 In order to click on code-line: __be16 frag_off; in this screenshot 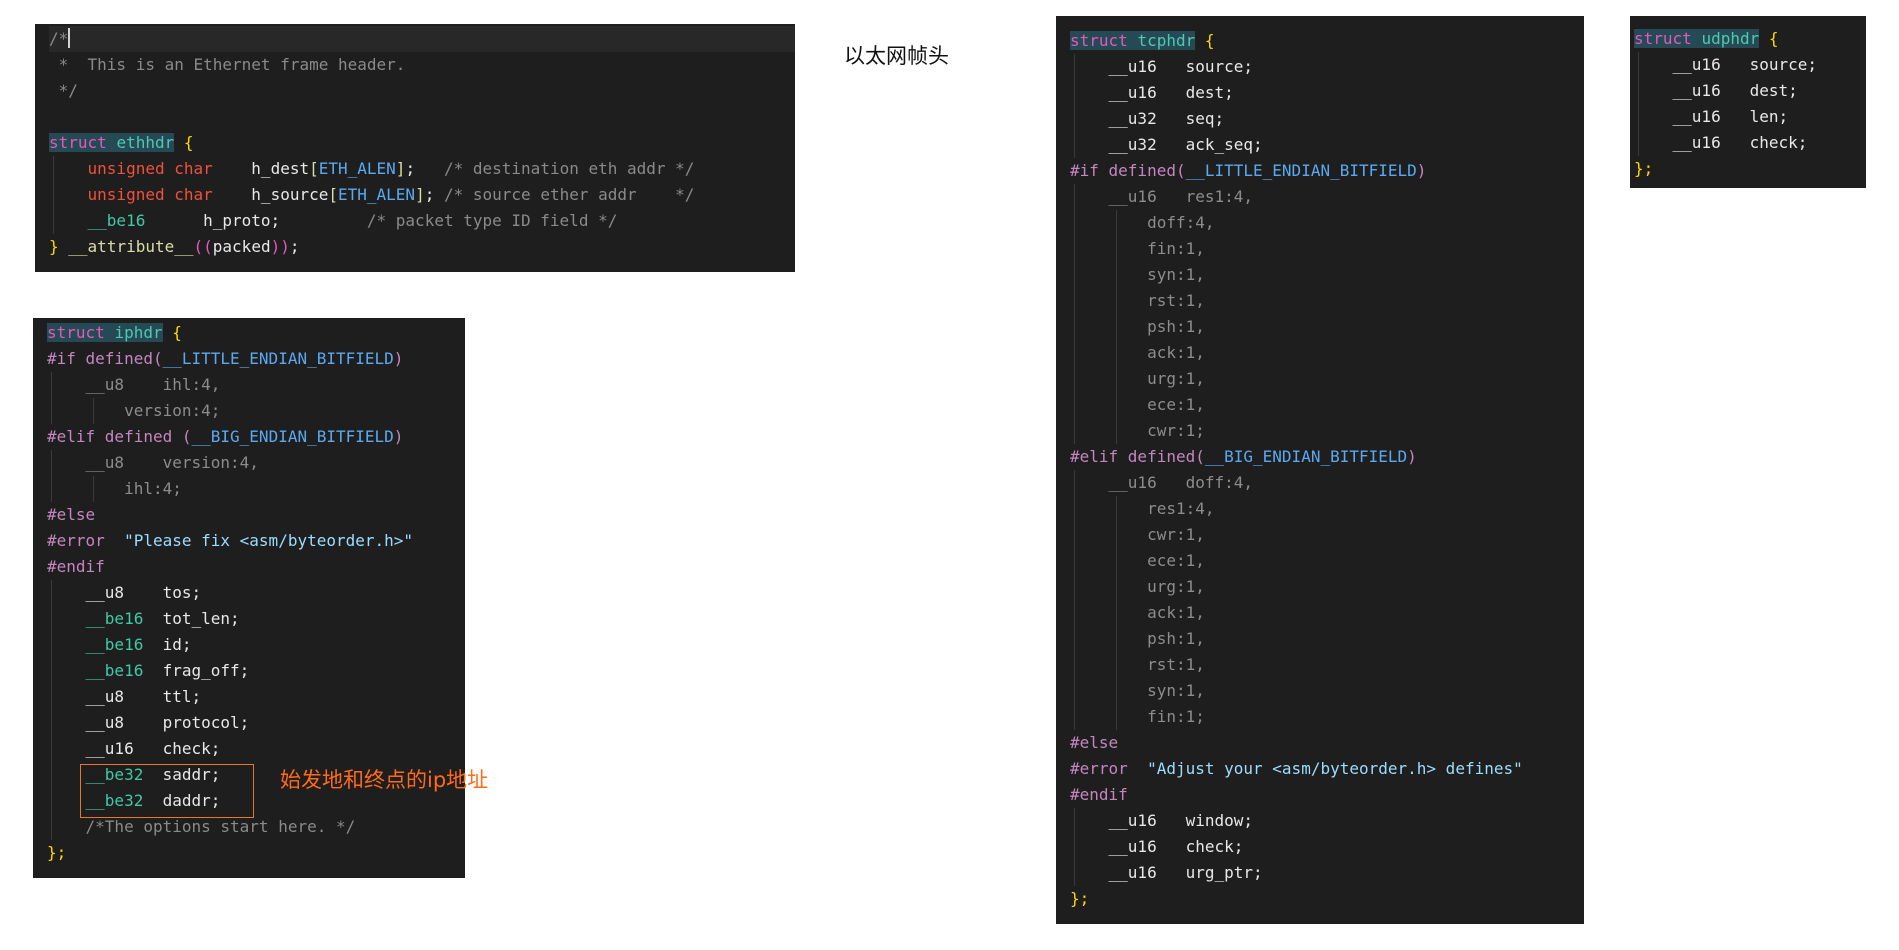, I will do `click(256, 671)`.